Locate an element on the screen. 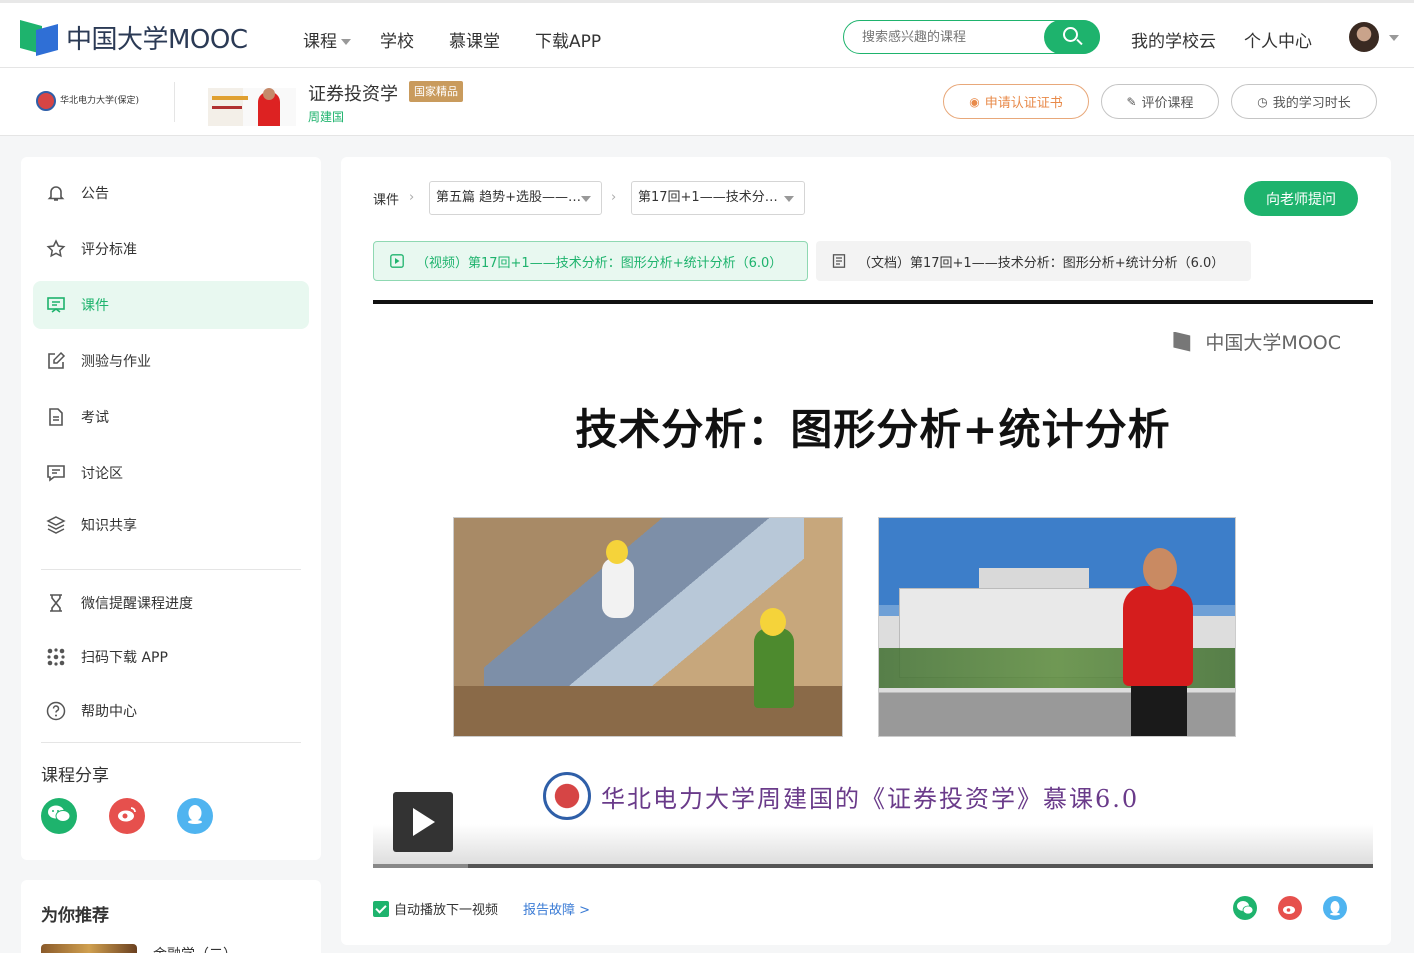 The width and height of the screenshot is (1414, 953). national-quality-badge: 国家精品 is located at coordinates (436, 91).